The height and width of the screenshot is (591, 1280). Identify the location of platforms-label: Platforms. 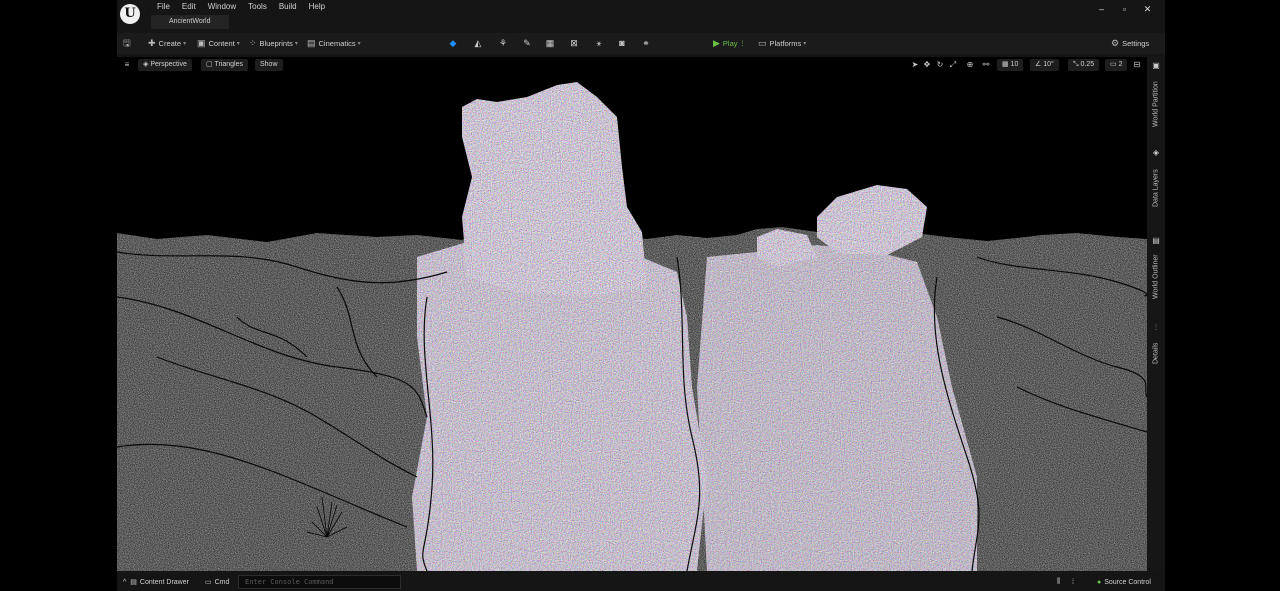
(785, 43).